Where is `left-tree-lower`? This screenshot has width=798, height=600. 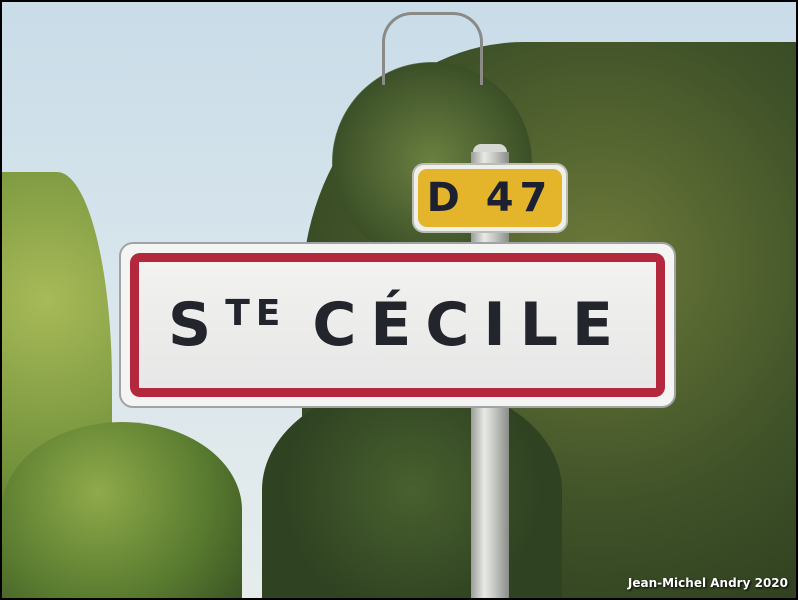
left-tree-lower is located at coordinates (122, 510).